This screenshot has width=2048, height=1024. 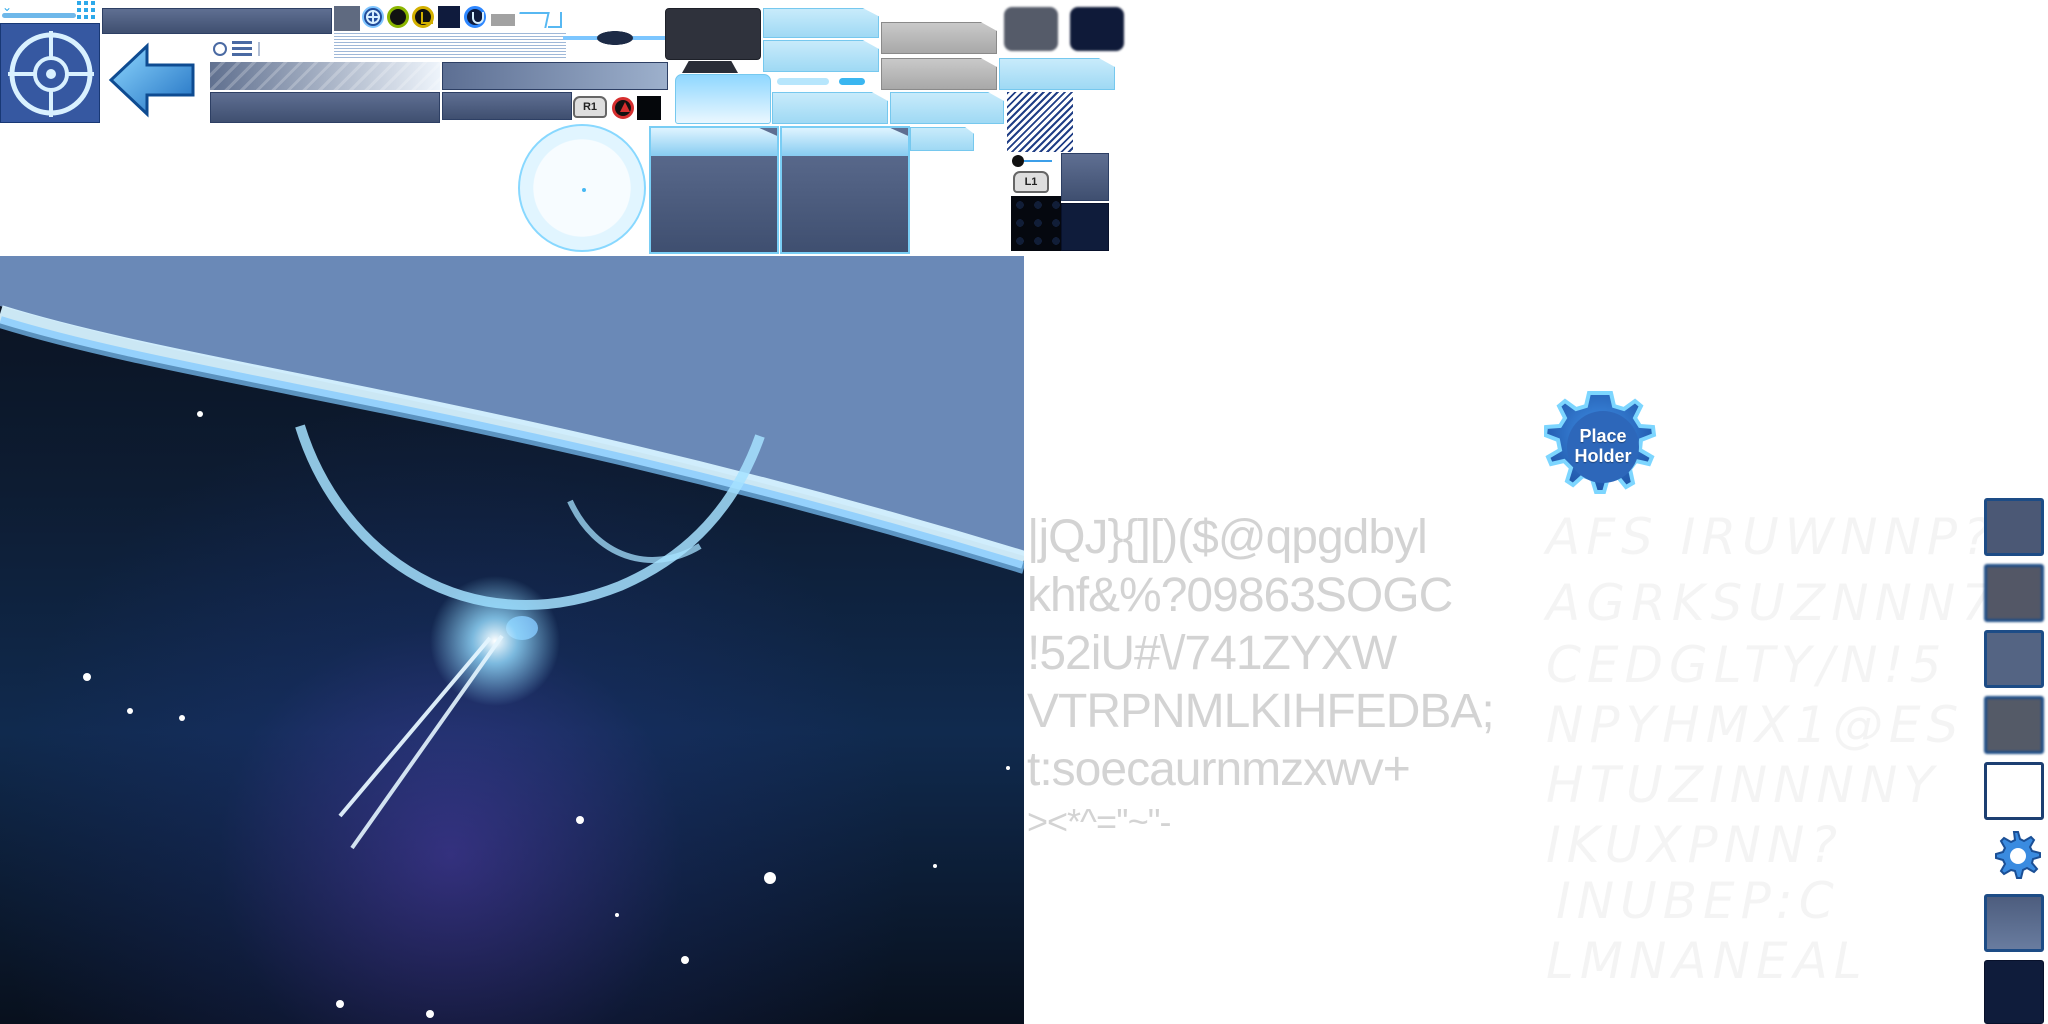 I want to click on gray-blur-square, so click(x=1031, y=29).